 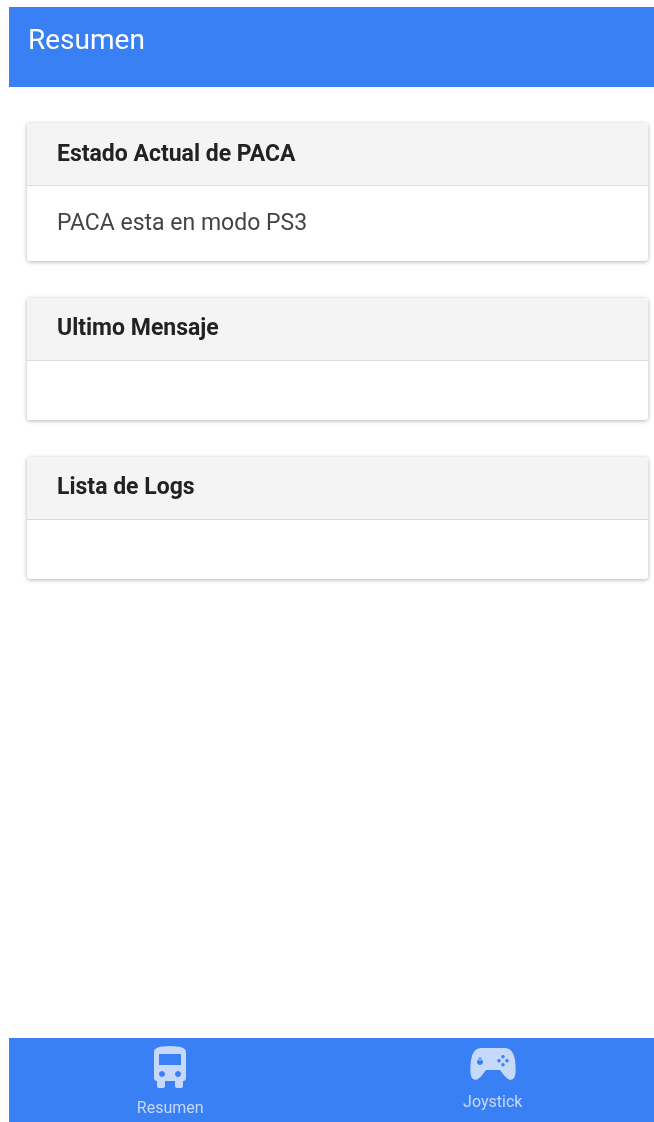 What do you see at coordinates (138, 328) in the screenshot?
I see `card-title: Ultimo Mensaje` at bounding box center [138, 328].